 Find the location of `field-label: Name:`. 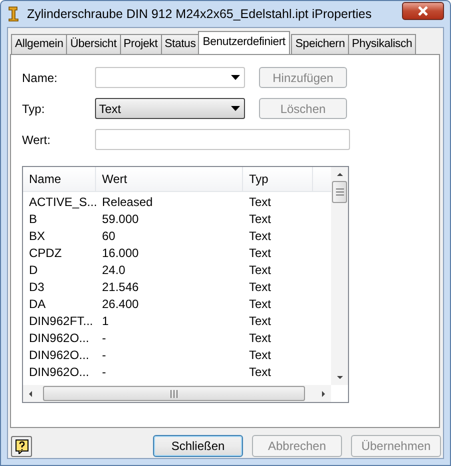

field-label: Name: is located at coordinates (40, 77).